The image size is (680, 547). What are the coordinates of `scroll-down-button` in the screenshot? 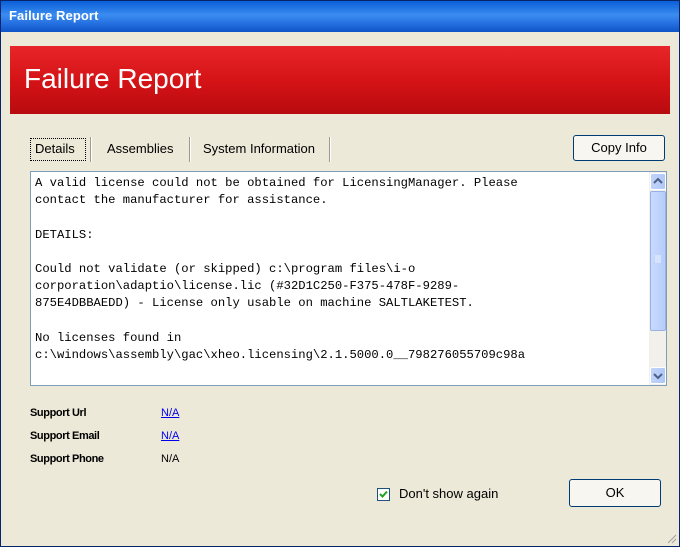 It's located at (658, 375).